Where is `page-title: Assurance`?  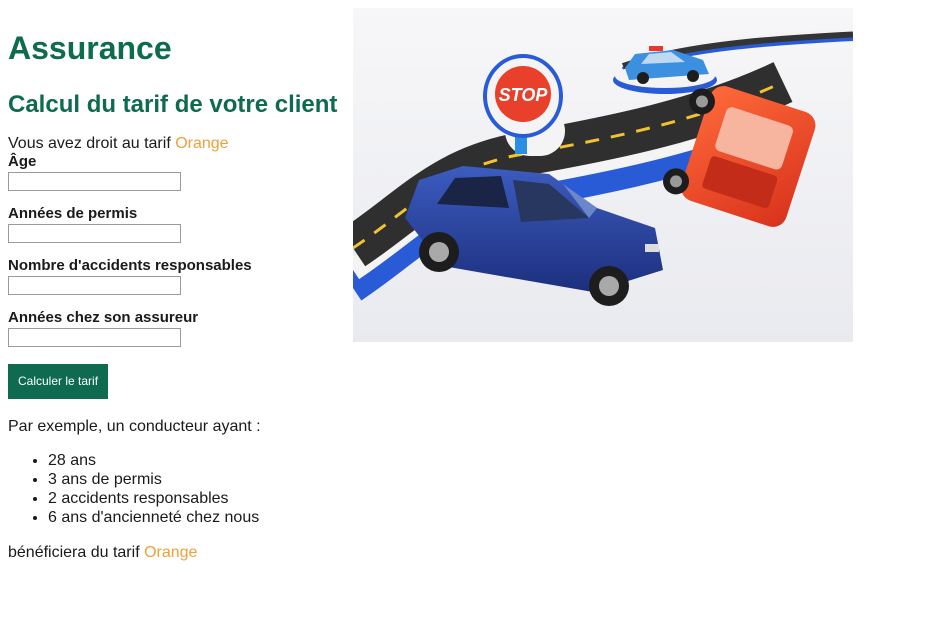 page-title: Assurance is located at coordinates (90, 48).